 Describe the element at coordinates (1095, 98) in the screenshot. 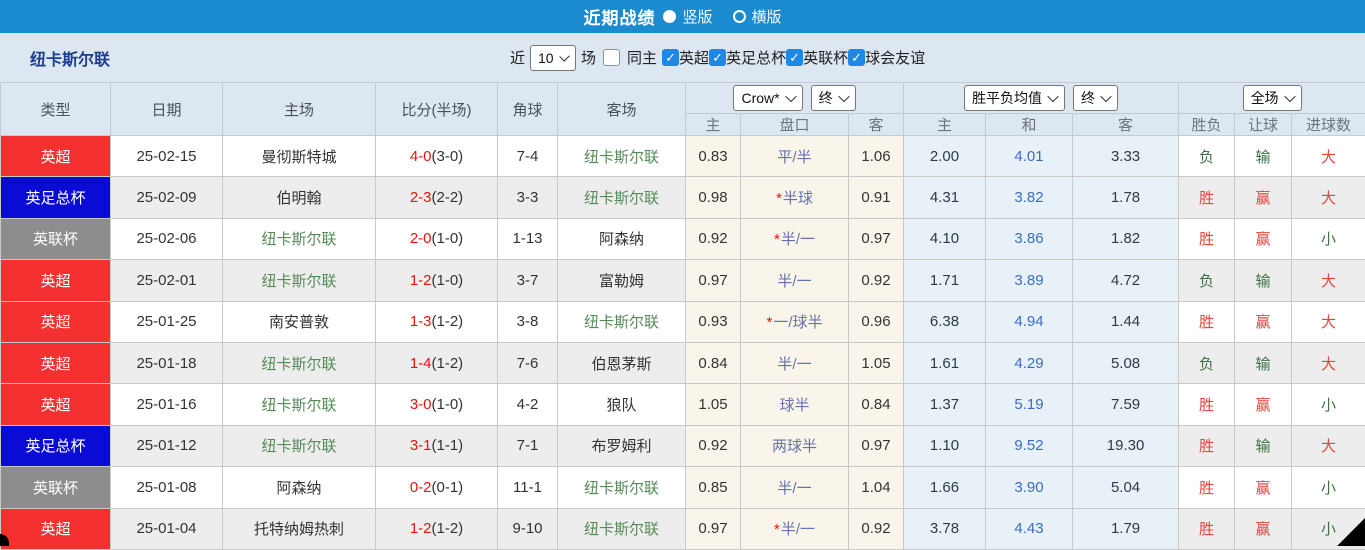

I see `avg-time-select: 终` at that location.